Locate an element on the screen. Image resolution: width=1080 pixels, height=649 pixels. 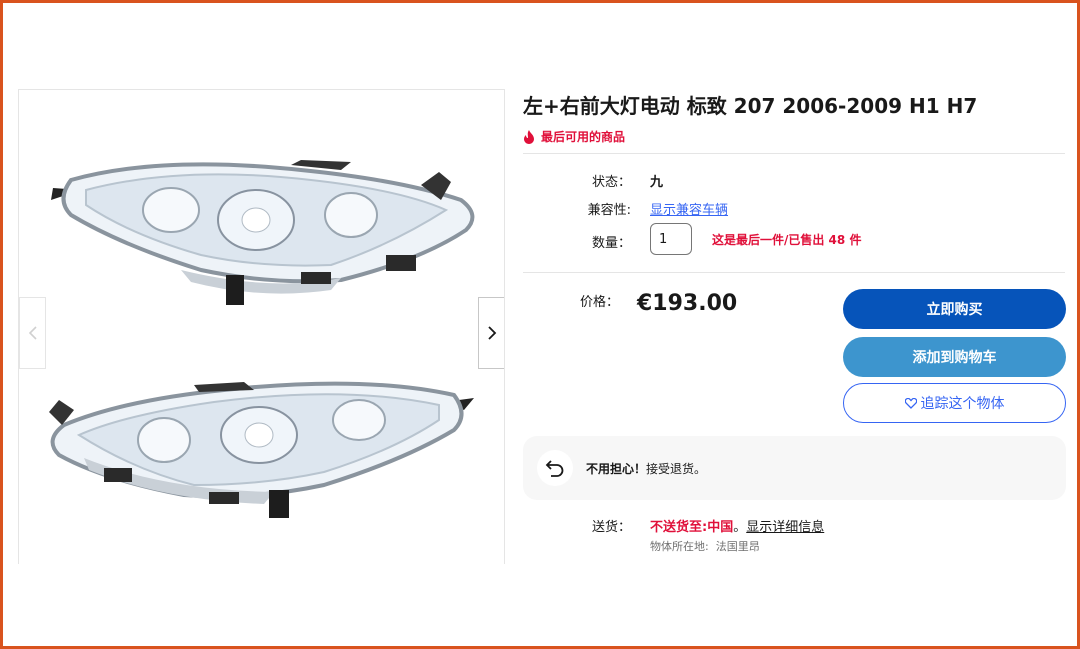
watch-label: 追踪这个物体 is located at coordinates (962, 404).